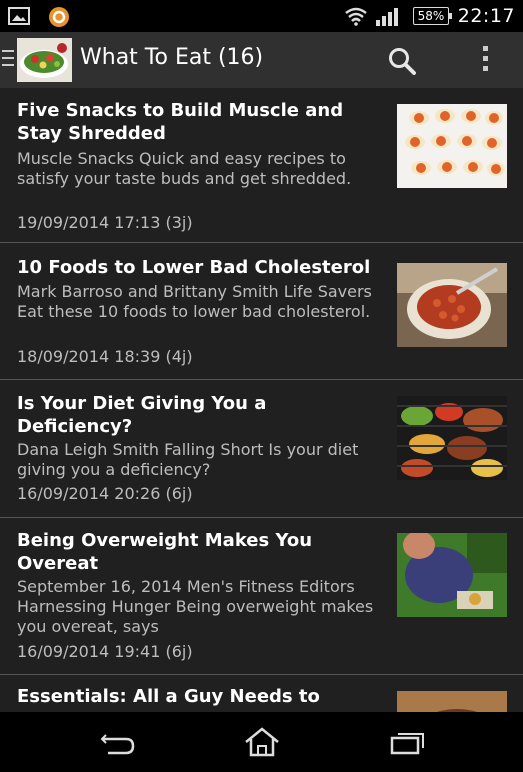  Describe the element at coordinates (452, 438) in the screenshot. I see `grilled-food-image` at that location.